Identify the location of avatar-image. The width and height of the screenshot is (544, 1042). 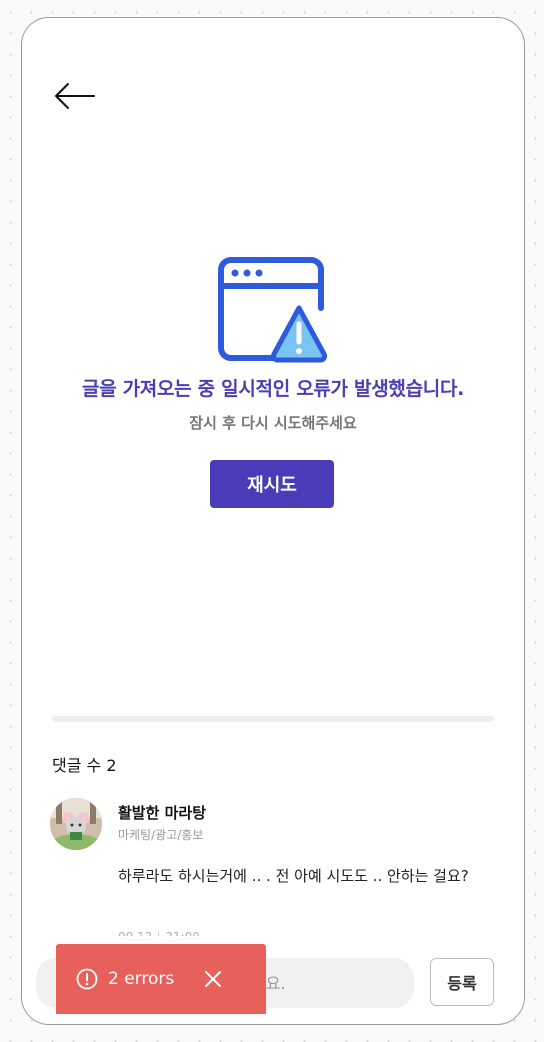
(76, 824).